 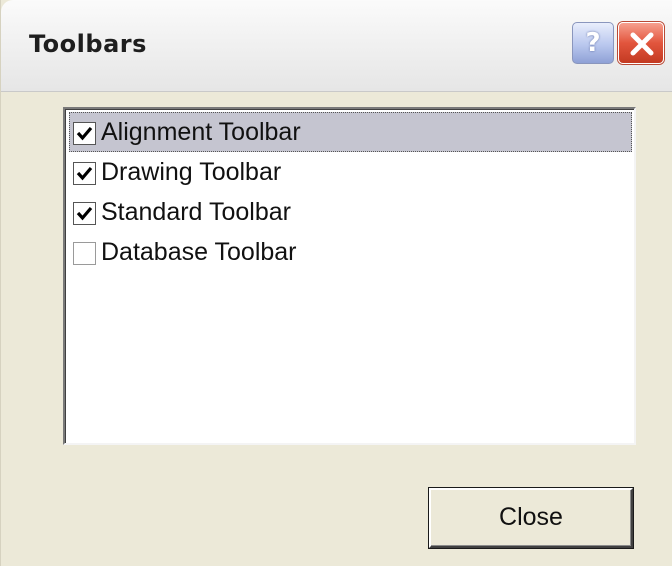 I want to click on close-x-icon, so click(x=642, y=44).